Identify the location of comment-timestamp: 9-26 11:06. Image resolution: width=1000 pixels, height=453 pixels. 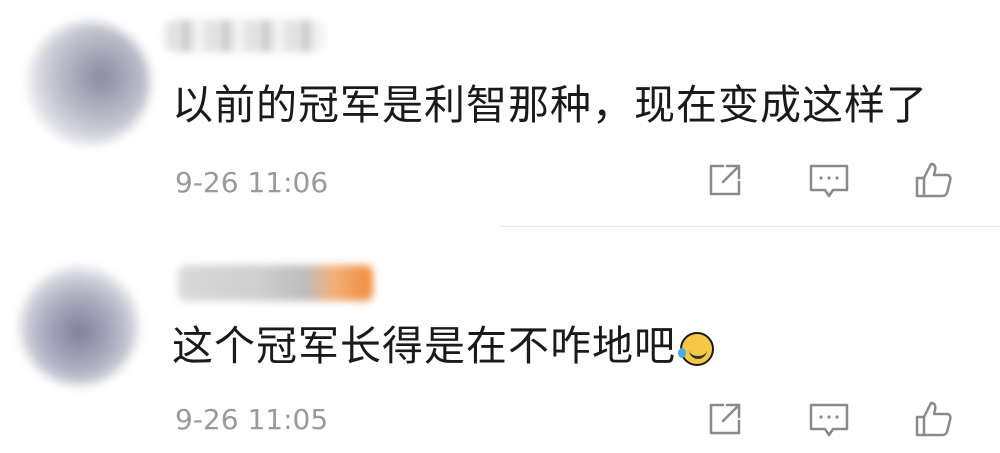
(252, 182).